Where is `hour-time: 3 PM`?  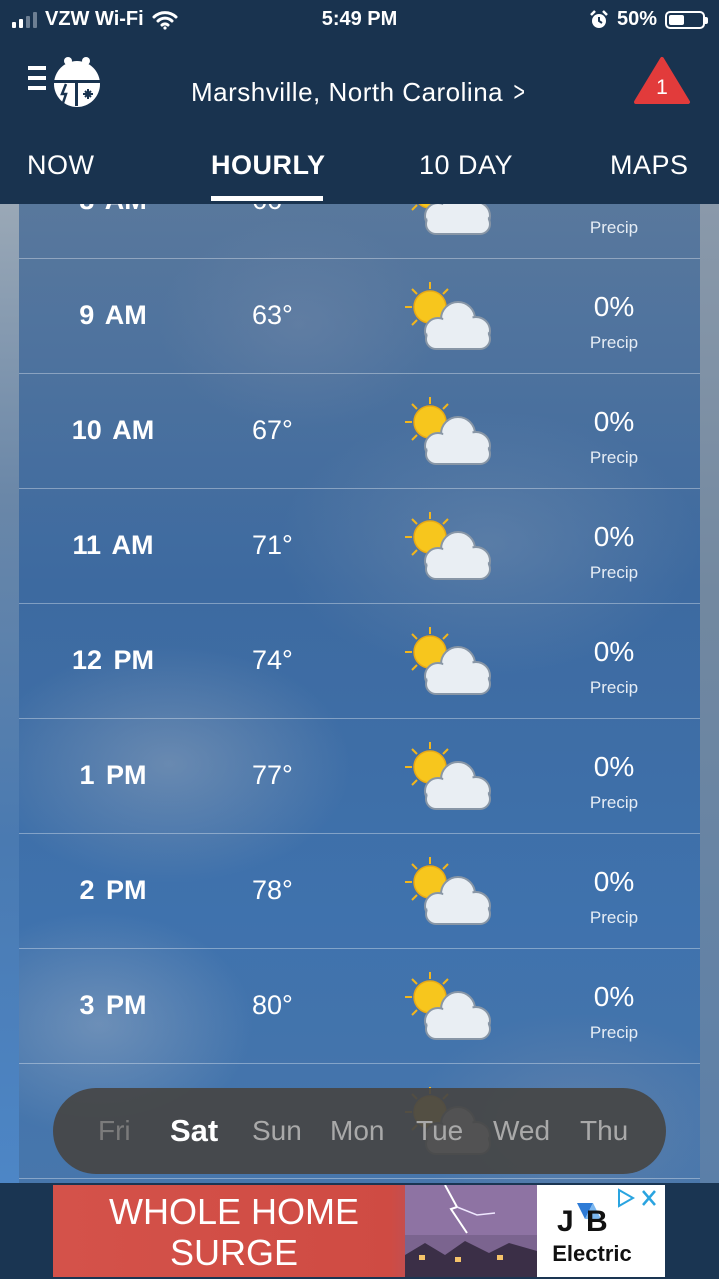
hour-time: 3 PM is located at coordinates (113, 1005).